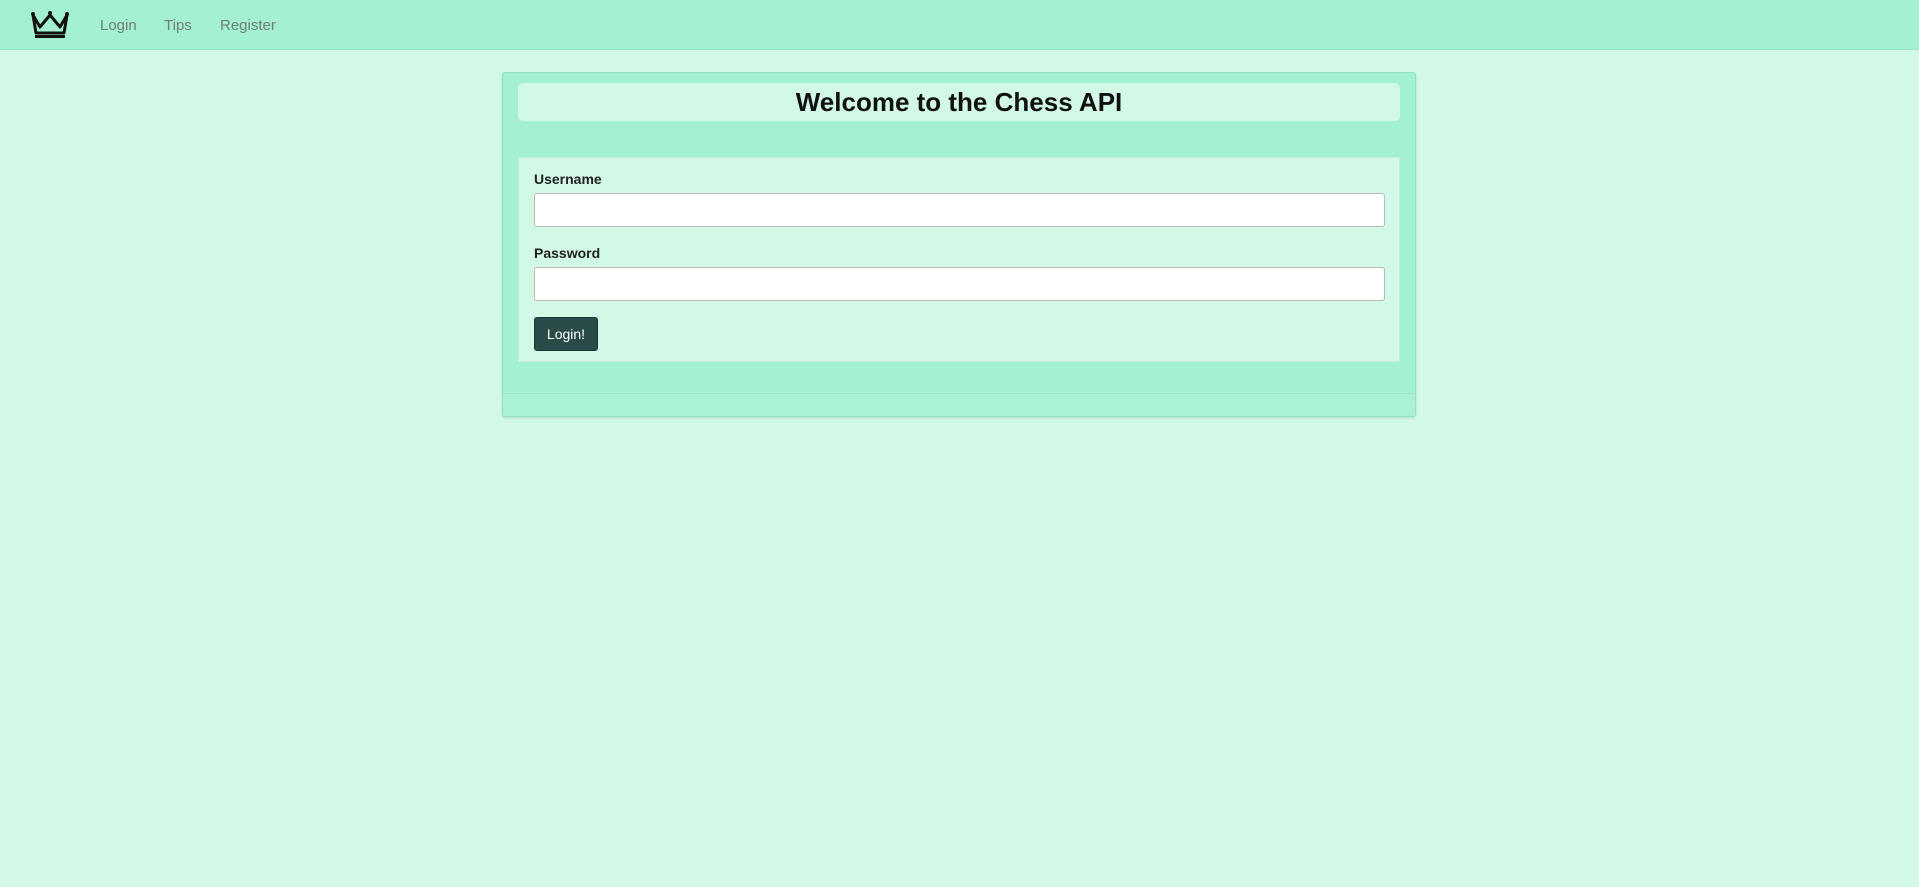  Describe the element at coordinates (568, 179) in the screenshot. I see `username-label: Username` at that location.